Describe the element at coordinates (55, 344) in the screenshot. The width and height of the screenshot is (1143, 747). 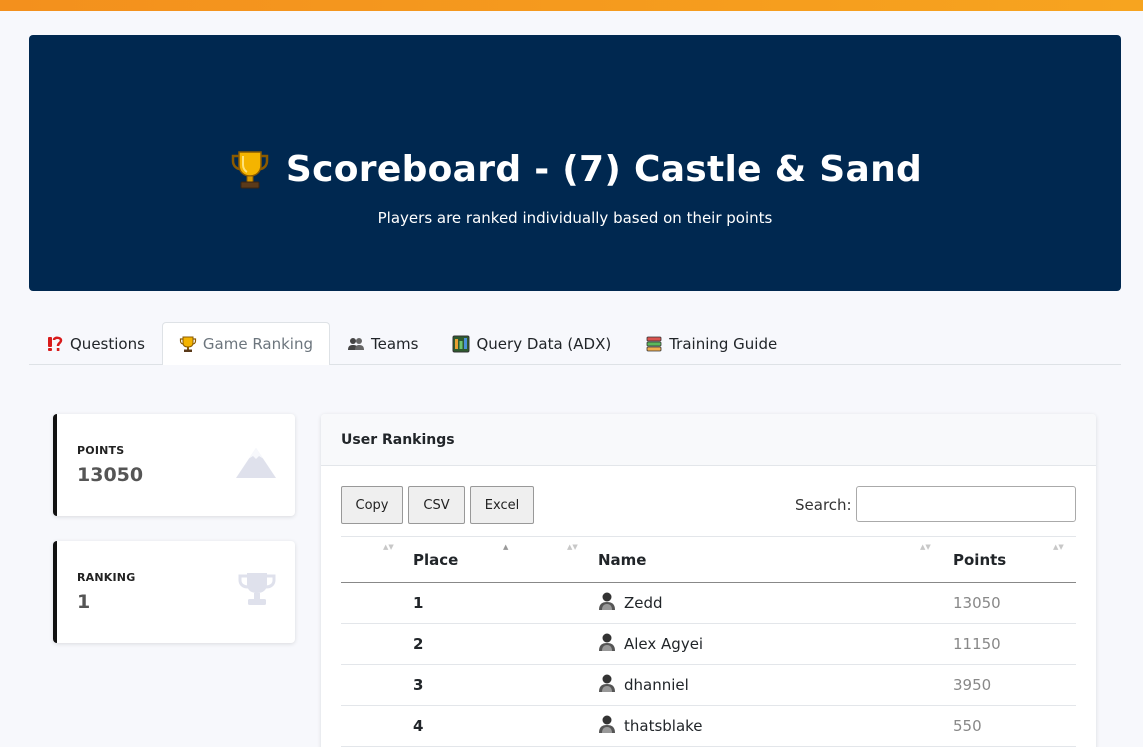
I see `question-icon` at that location.